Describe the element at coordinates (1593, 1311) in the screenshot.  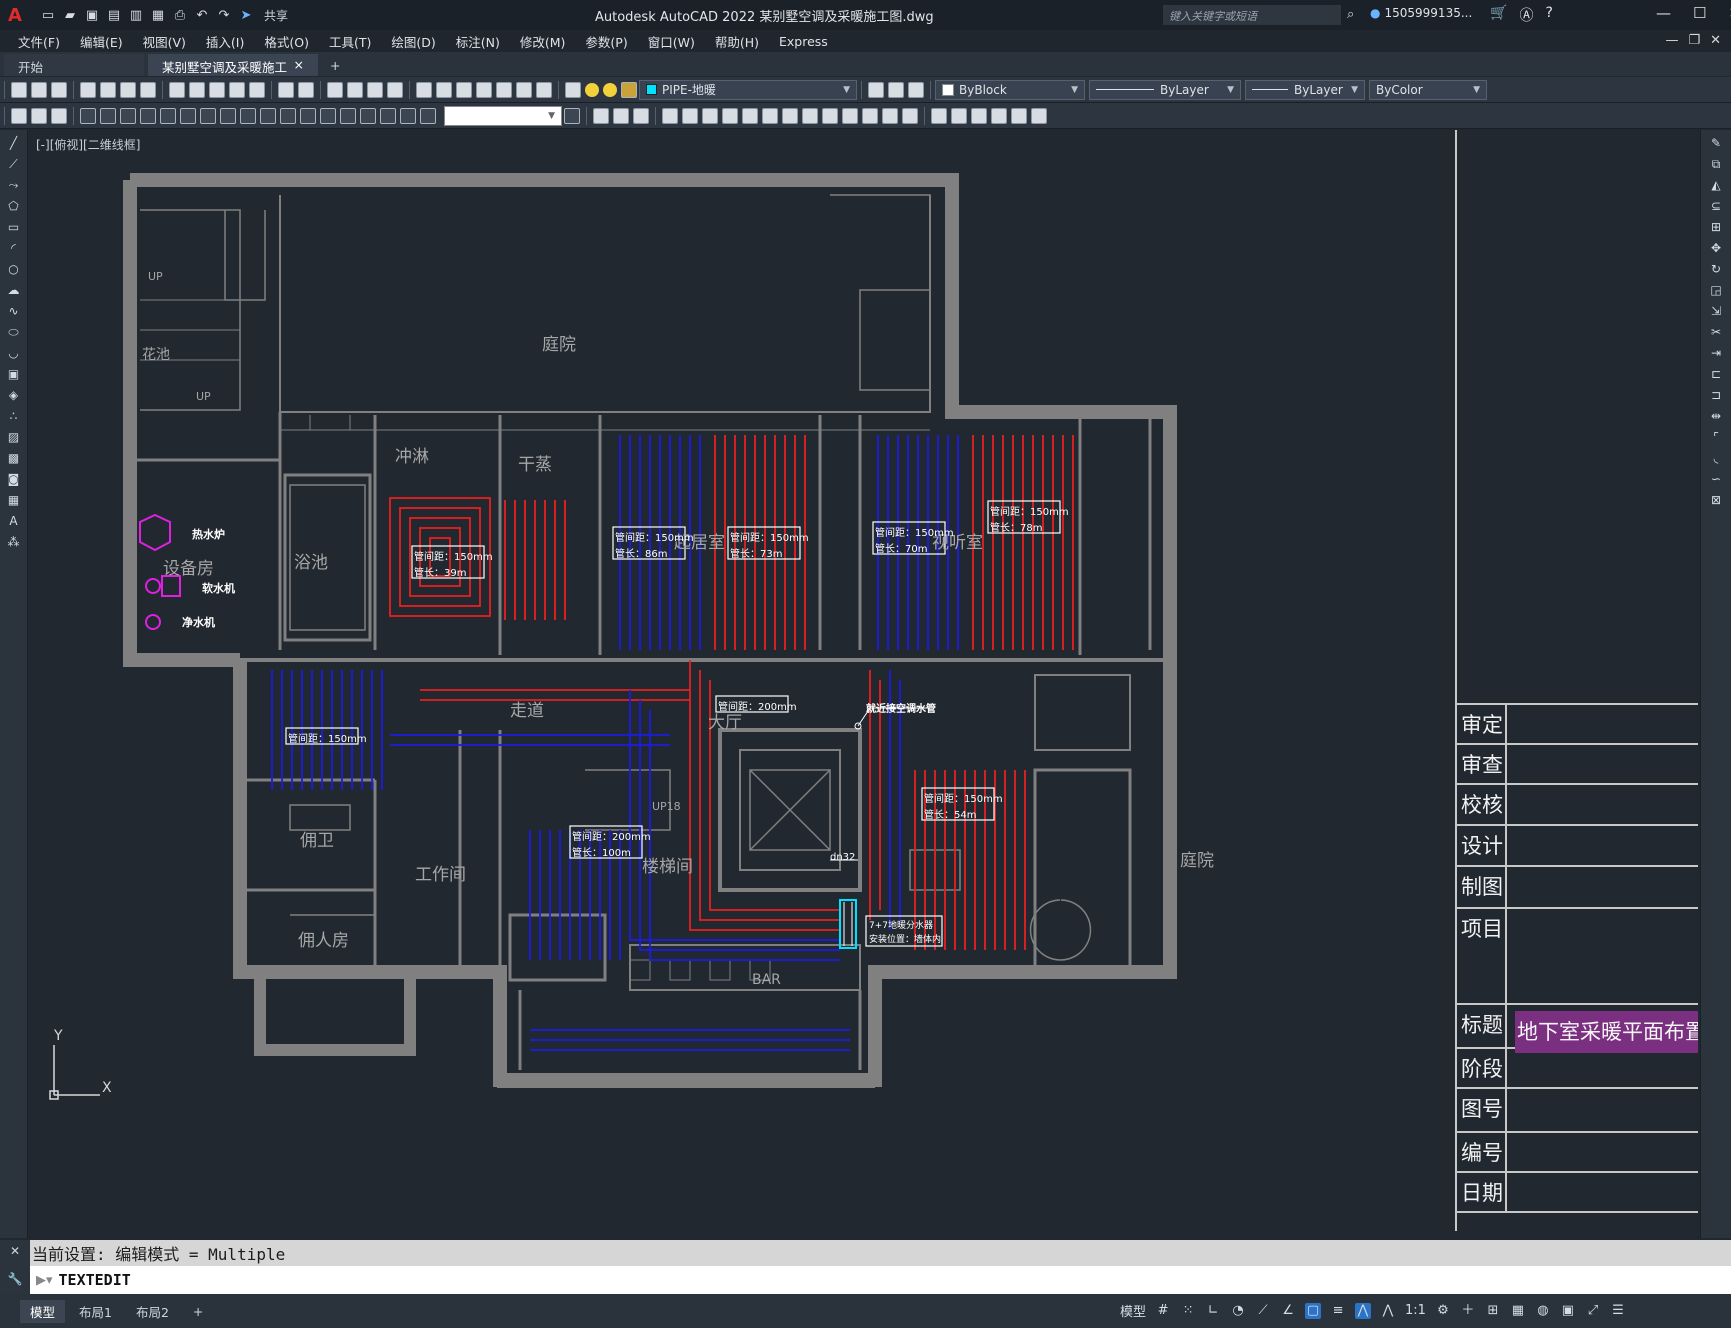
I see `clean-screen-icon: ⤢` at that location.